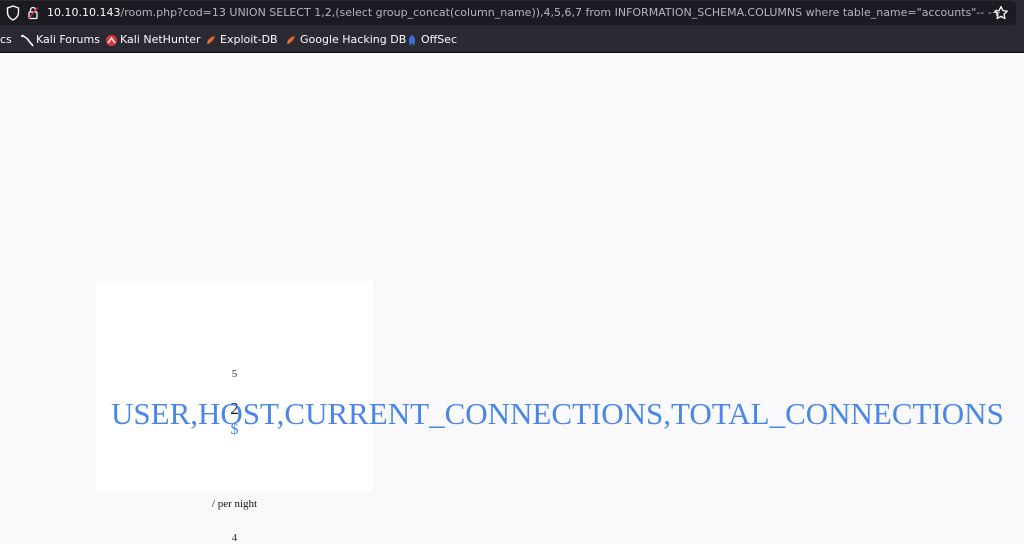  What do you see at coordinates (111, 40) in the screenshot?
I see `nethunter-icon` at bounding box center [111, 40].